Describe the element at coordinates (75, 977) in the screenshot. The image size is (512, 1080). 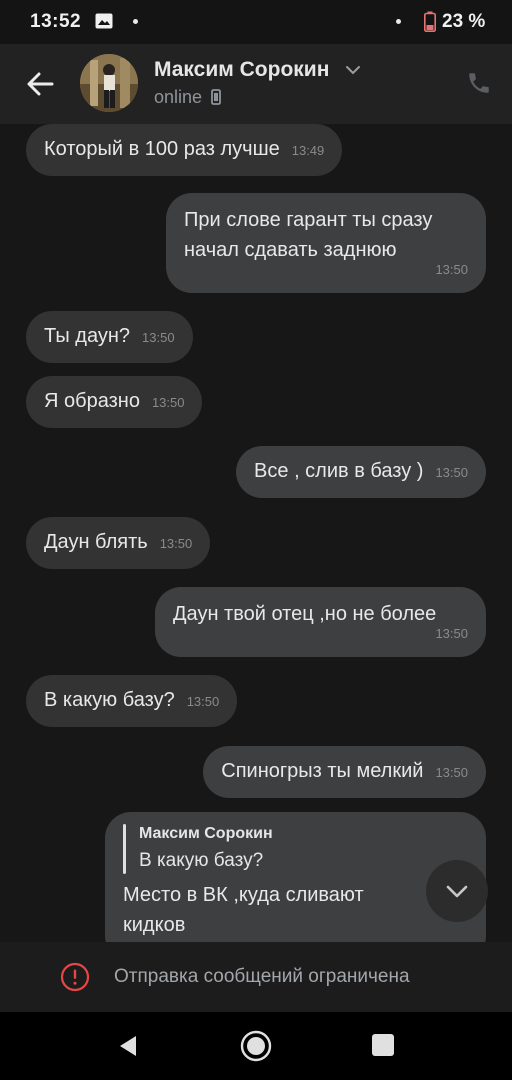
I see `warning-circle-icon` at that location.